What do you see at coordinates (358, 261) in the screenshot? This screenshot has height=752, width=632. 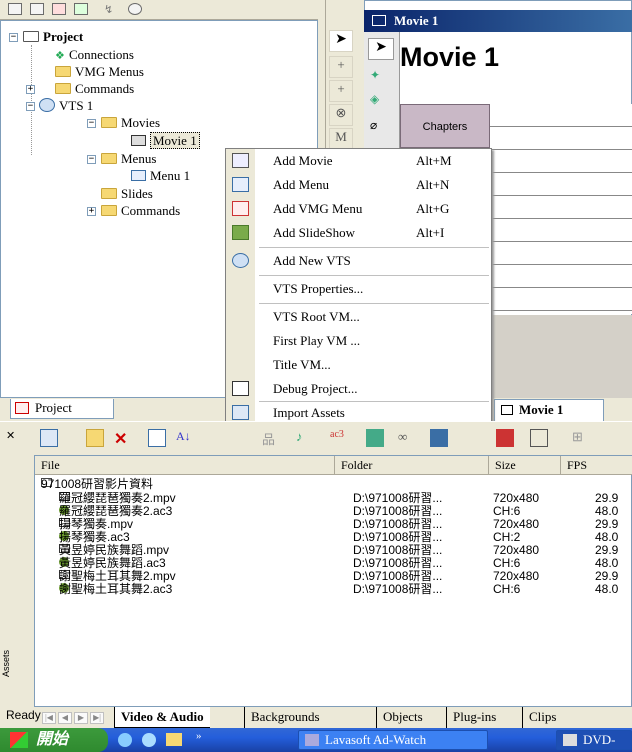 I see `menu-item-add-new-vts: Add New VTS` at bounding box center [358, 261].